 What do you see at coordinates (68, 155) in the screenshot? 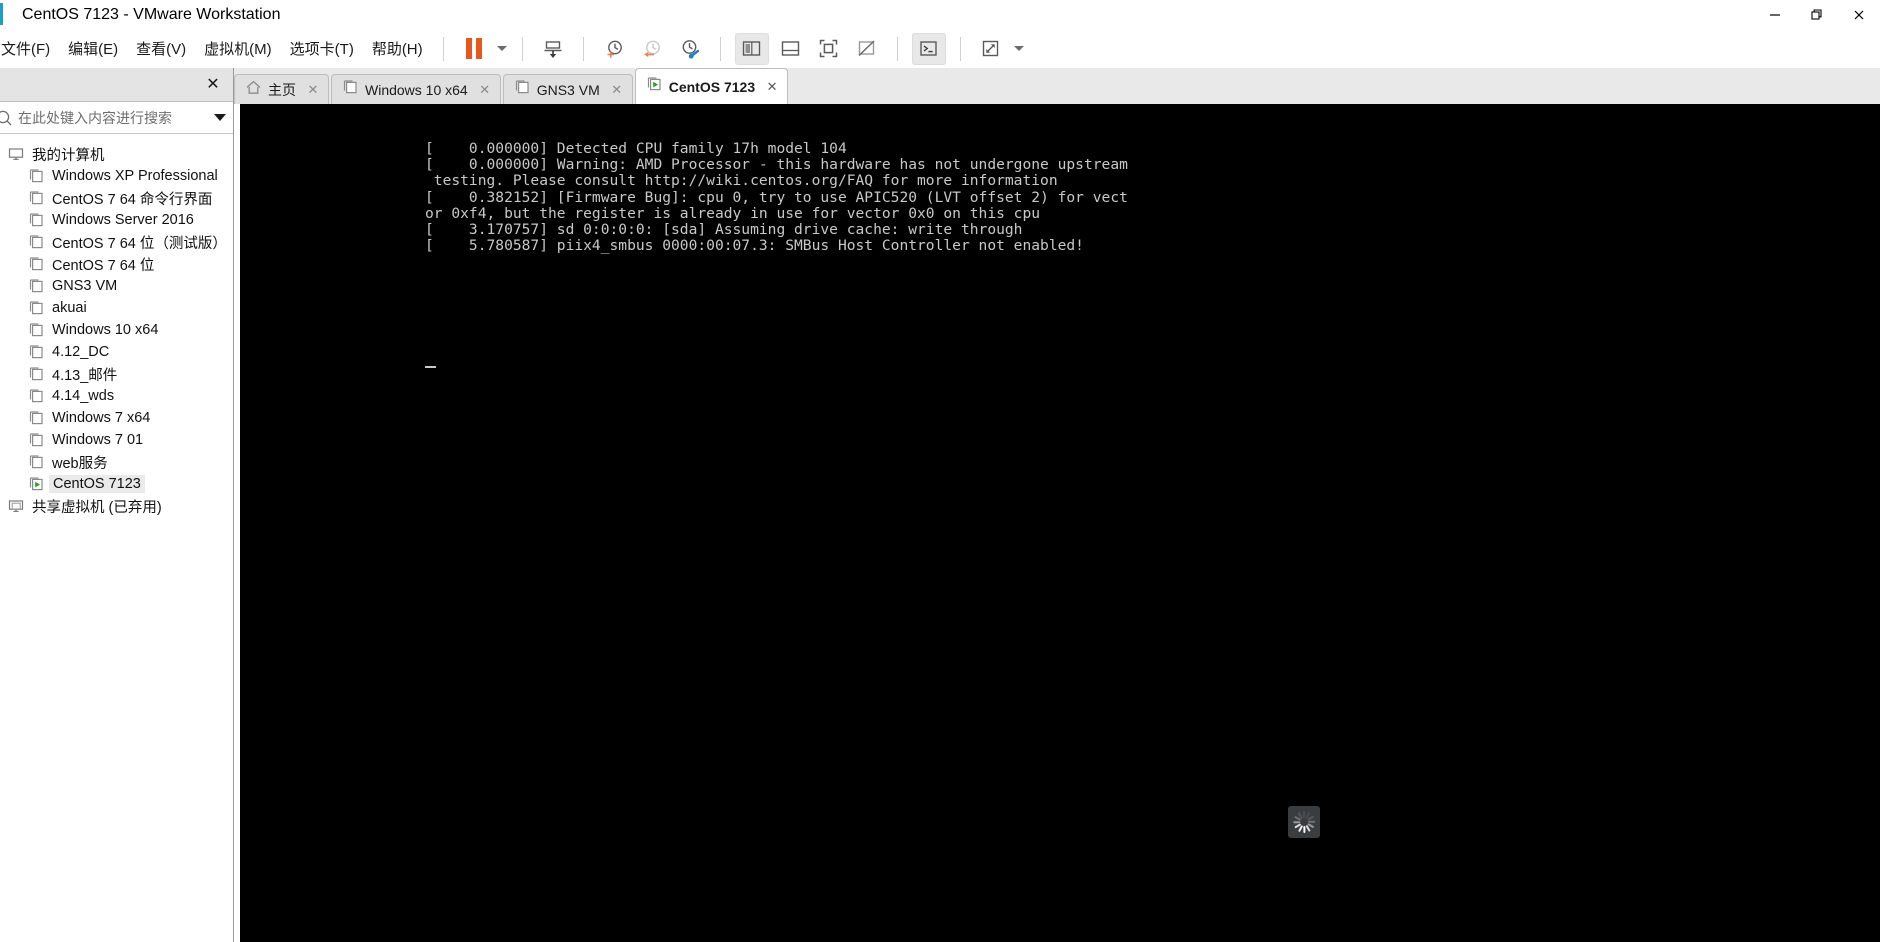
I see `library-tree-item-label: 我的计算机` at bounding box center [68, 155].